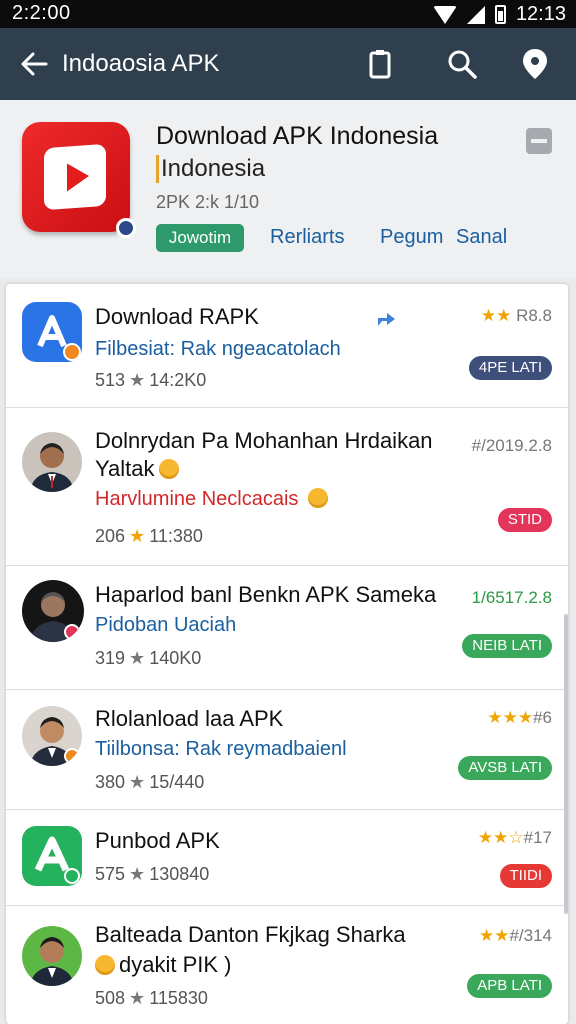 This screenshot has width=576, height=1024. I want to click on rating-value: #17, so click(537, 837).